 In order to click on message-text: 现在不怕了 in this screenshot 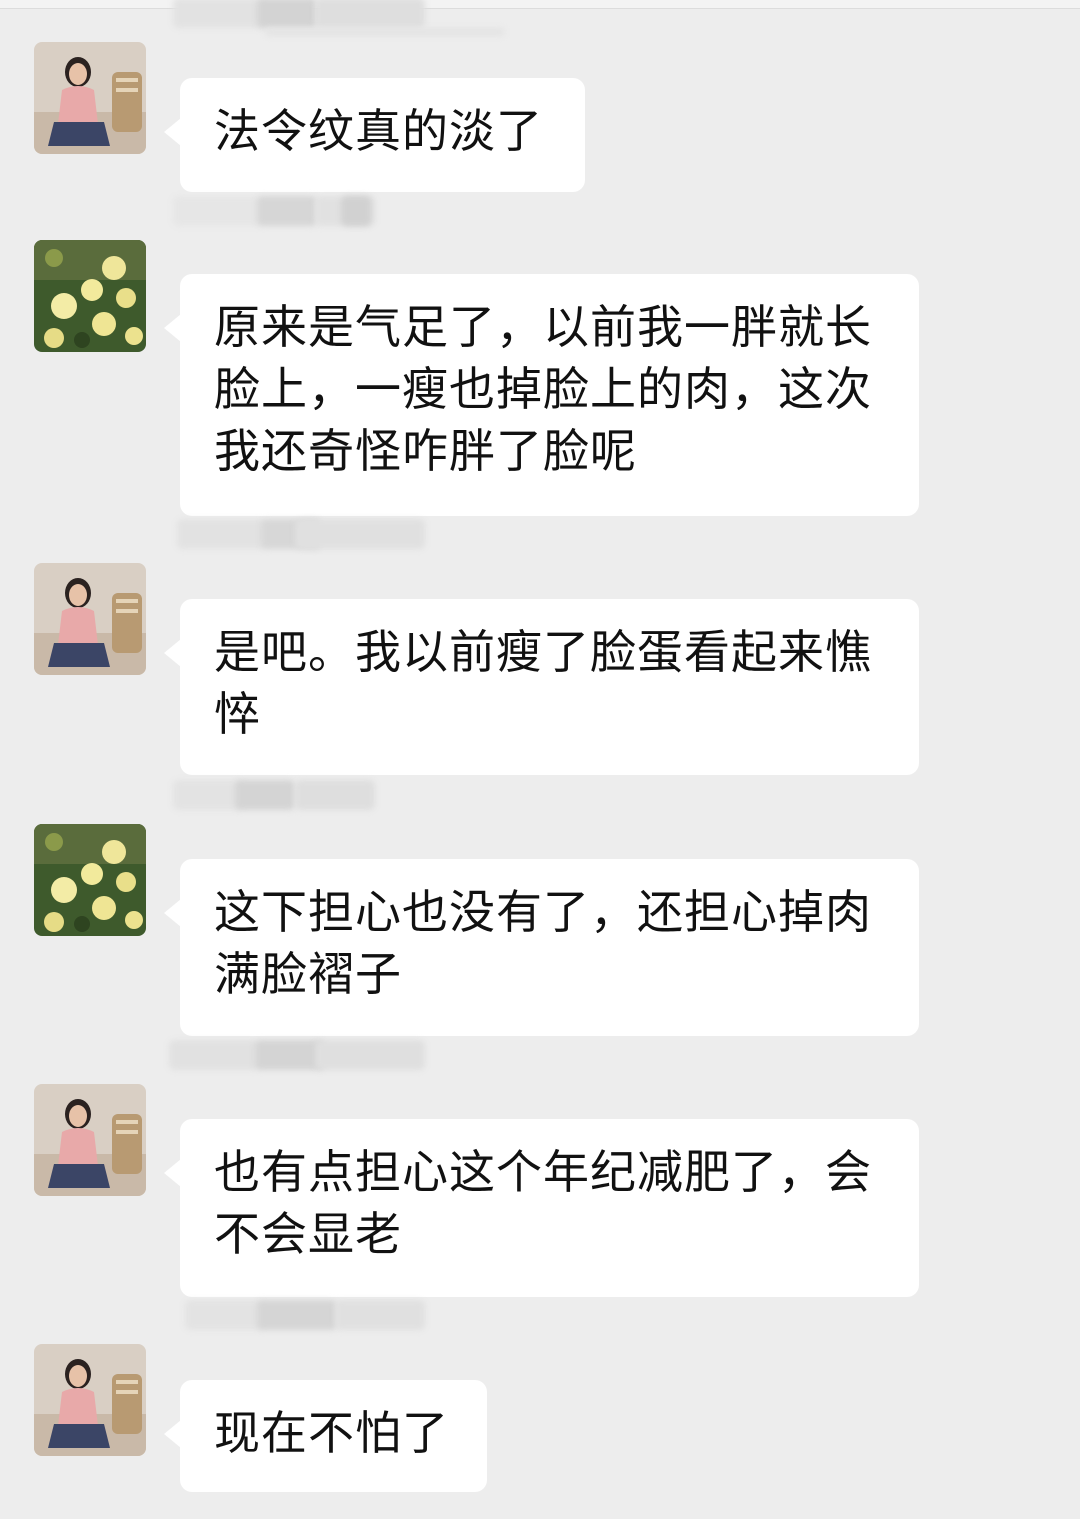, I will do `click(331, 1433)`.